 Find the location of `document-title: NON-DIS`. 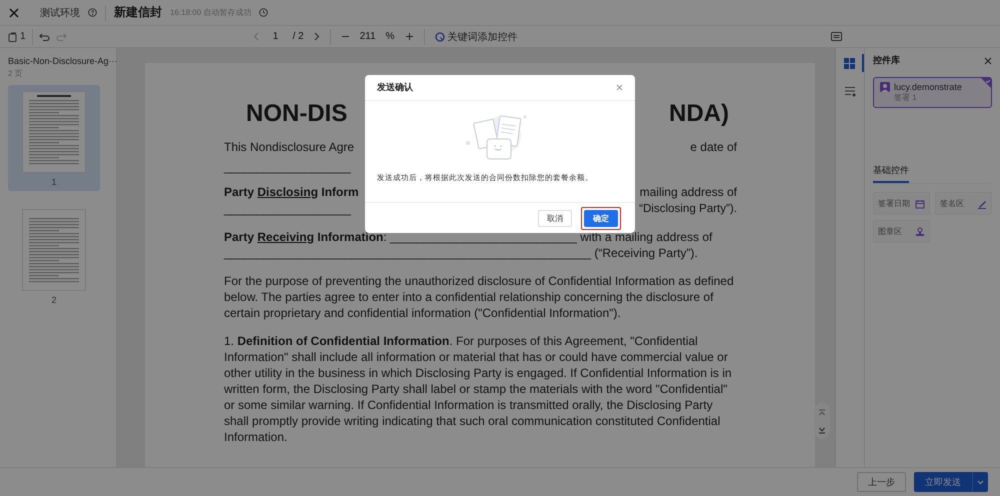

document-title: NON-DIS is located at coordinates (297, 114).